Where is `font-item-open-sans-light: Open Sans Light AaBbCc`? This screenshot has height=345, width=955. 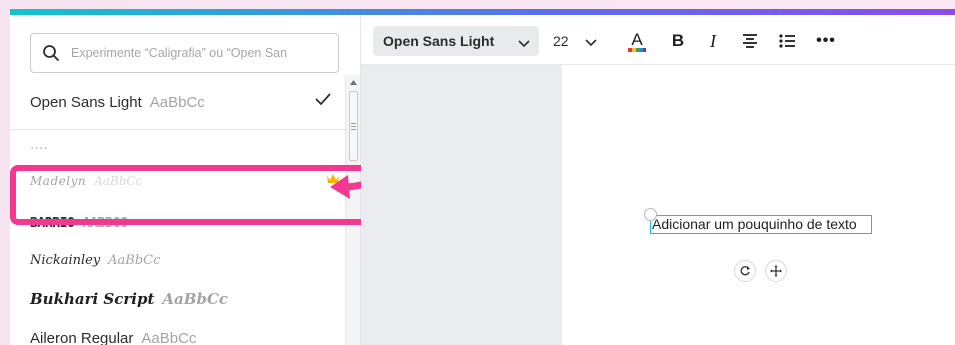 font-item-open-sans-light: Open Sans Light AaBbCc is located at coordinates (185, 102).